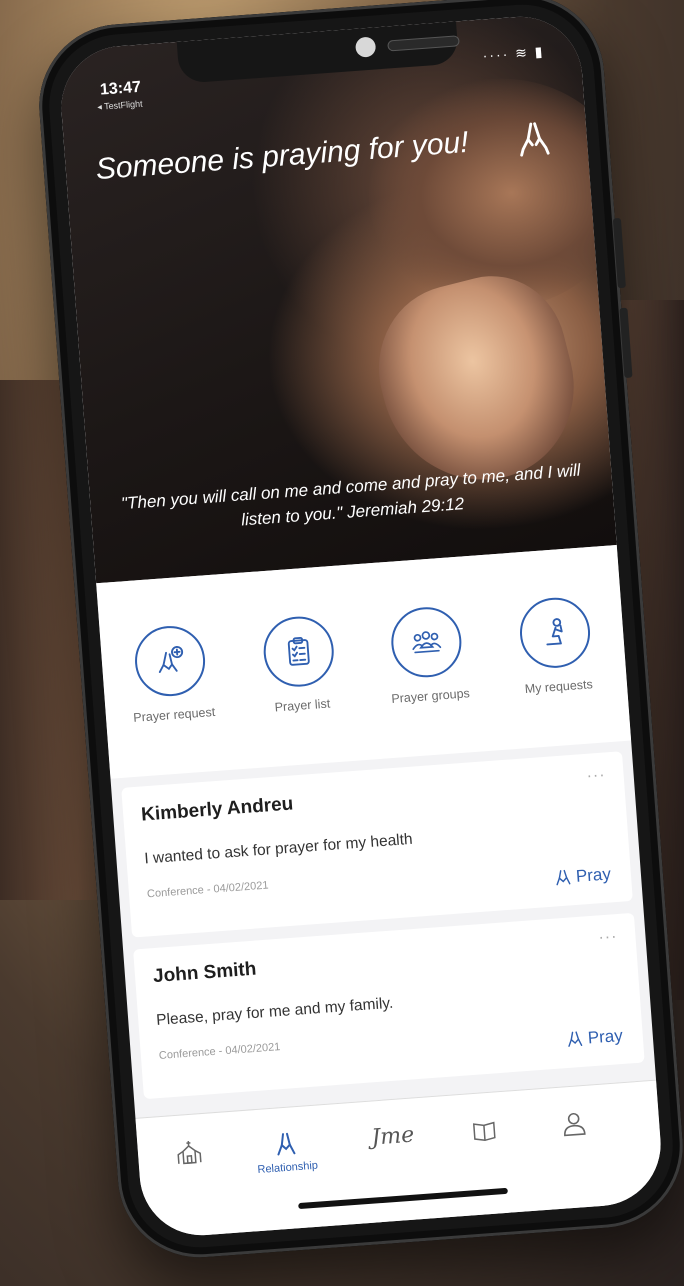  Describe the element at coordinates (365, 47) in the screenshot. I see `camera-icon` at that location.